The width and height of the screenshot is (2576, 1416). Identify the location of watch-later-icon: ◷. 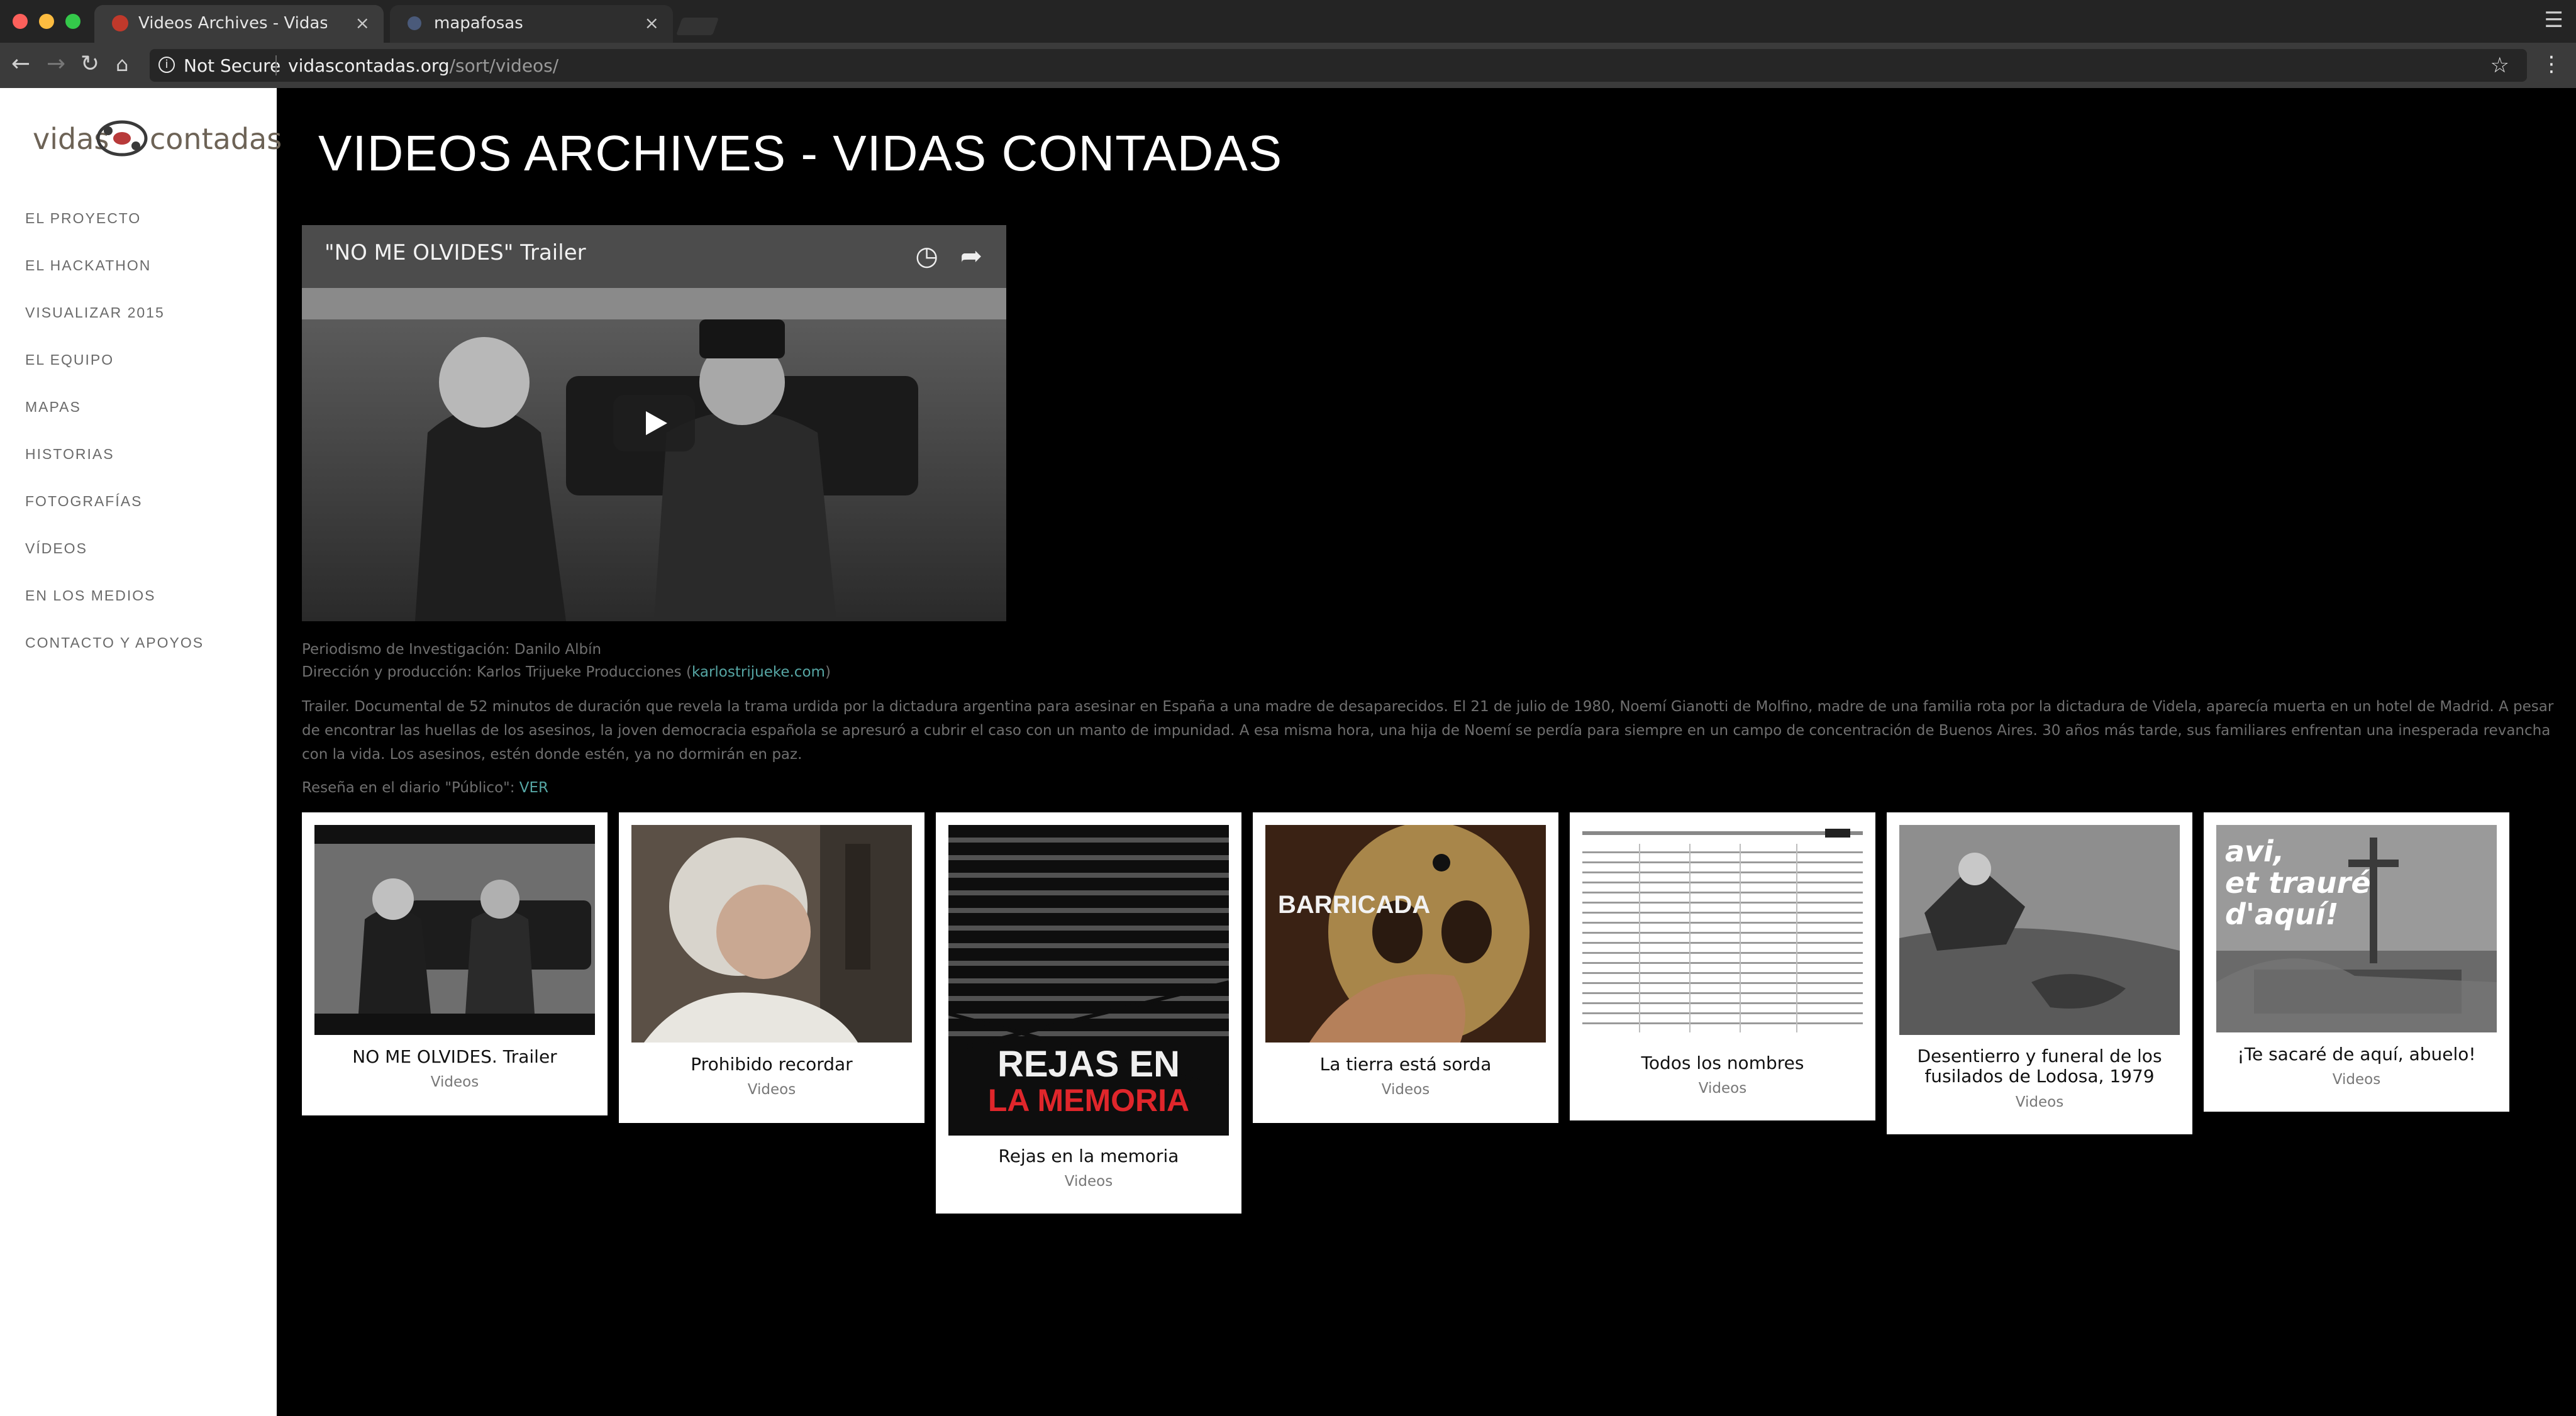
(926, 255).